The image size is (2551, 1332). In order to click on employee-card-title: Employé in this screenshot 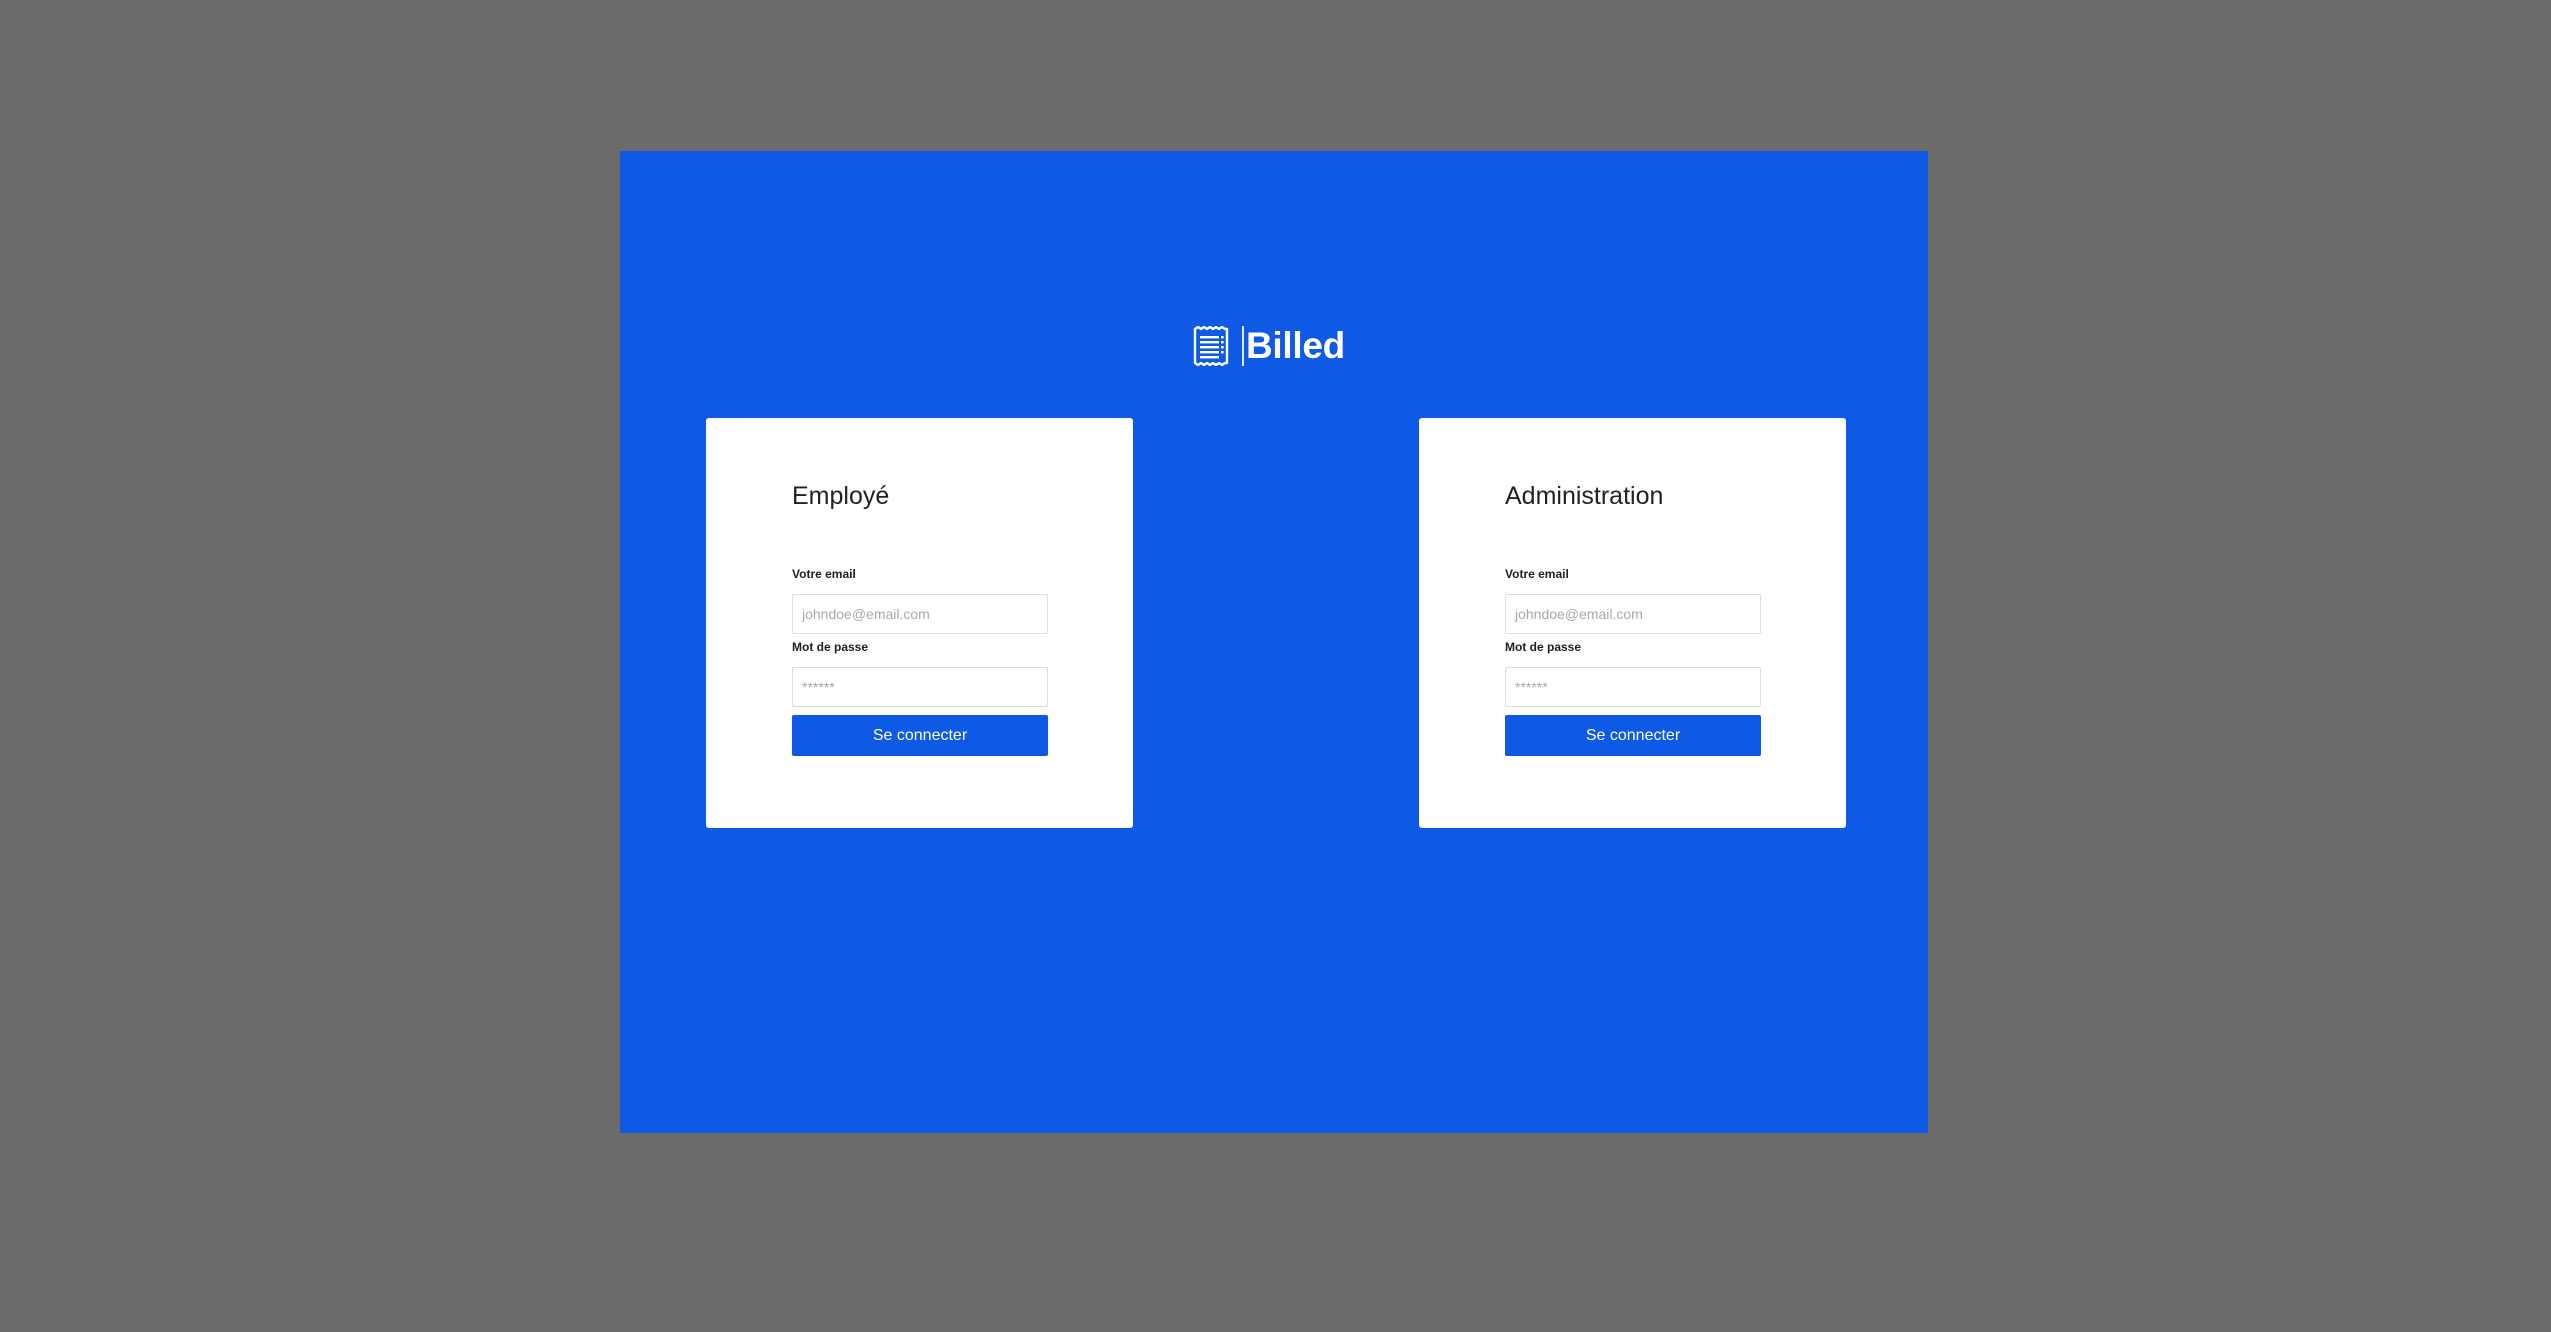, I will do `click(841, 496)`.